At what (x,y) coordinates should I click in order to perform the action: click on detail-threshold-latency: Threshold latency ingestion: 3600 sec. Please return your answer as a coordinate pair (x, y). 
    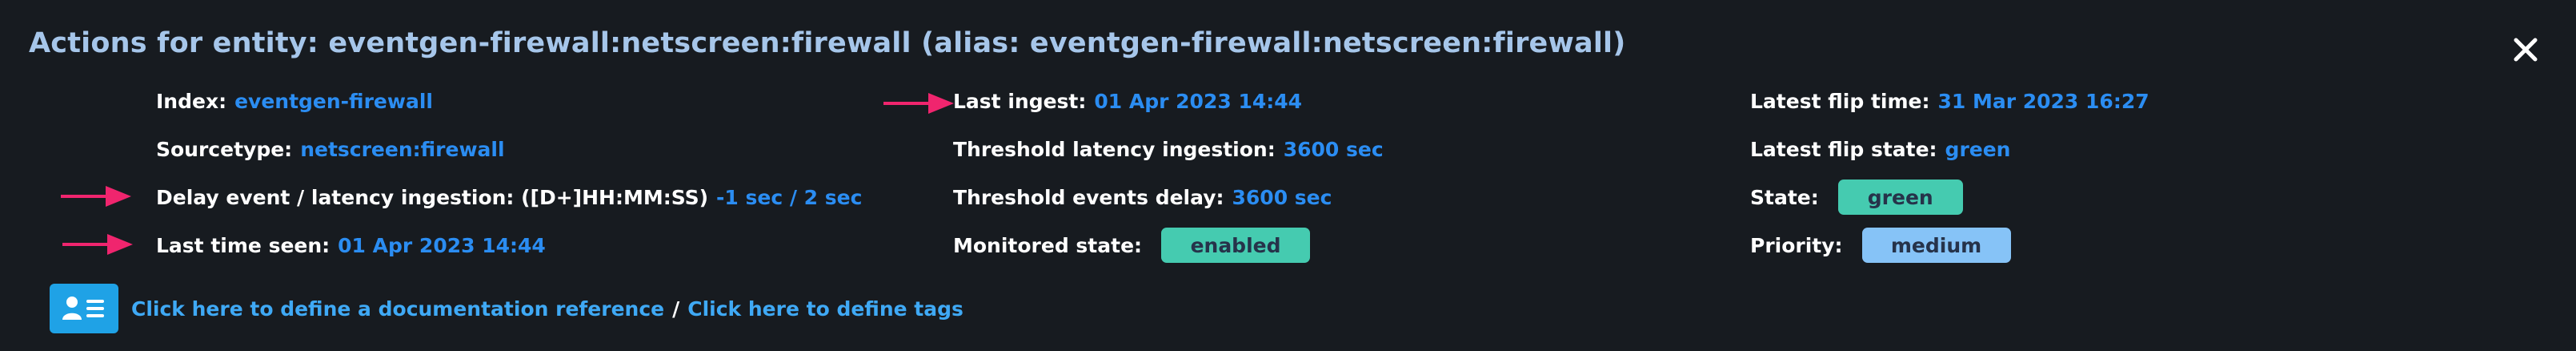
    Looking at the image, I should click on (1168, 149).